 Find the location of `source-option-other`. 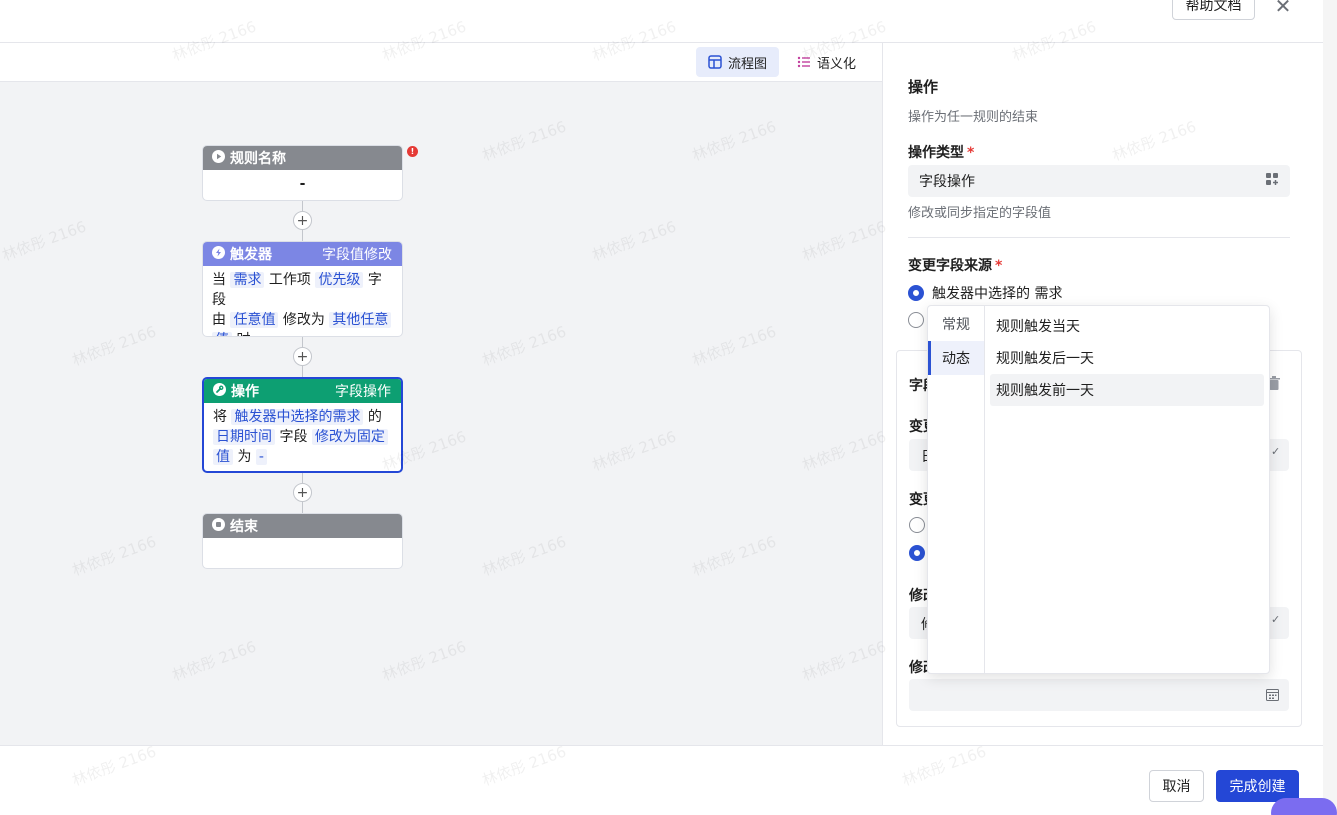

source-option-other is located at coordinates (916, 320).